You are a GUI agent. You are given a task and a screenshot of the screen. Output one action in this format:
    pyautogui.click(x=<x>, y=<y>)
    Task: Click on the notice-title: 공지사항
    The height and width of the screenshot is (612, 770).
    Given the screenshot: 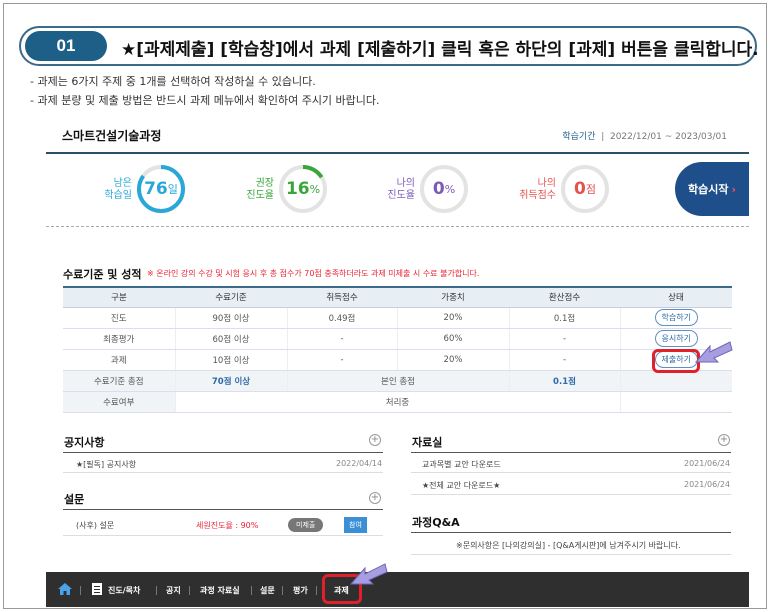 What is the action you would take?
    pyautogui.click(x=84, y=442)
    